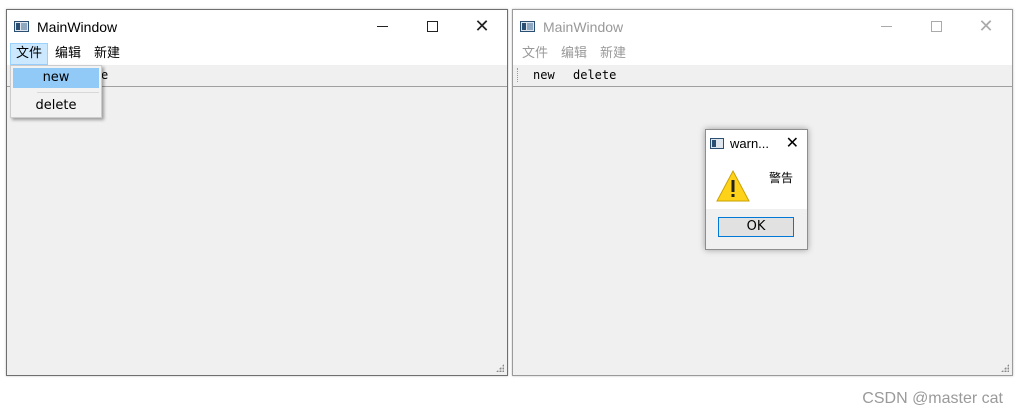 This screenshot has width=1019, height=417. I want to click on toolbar: new delete, so click(762, 76).